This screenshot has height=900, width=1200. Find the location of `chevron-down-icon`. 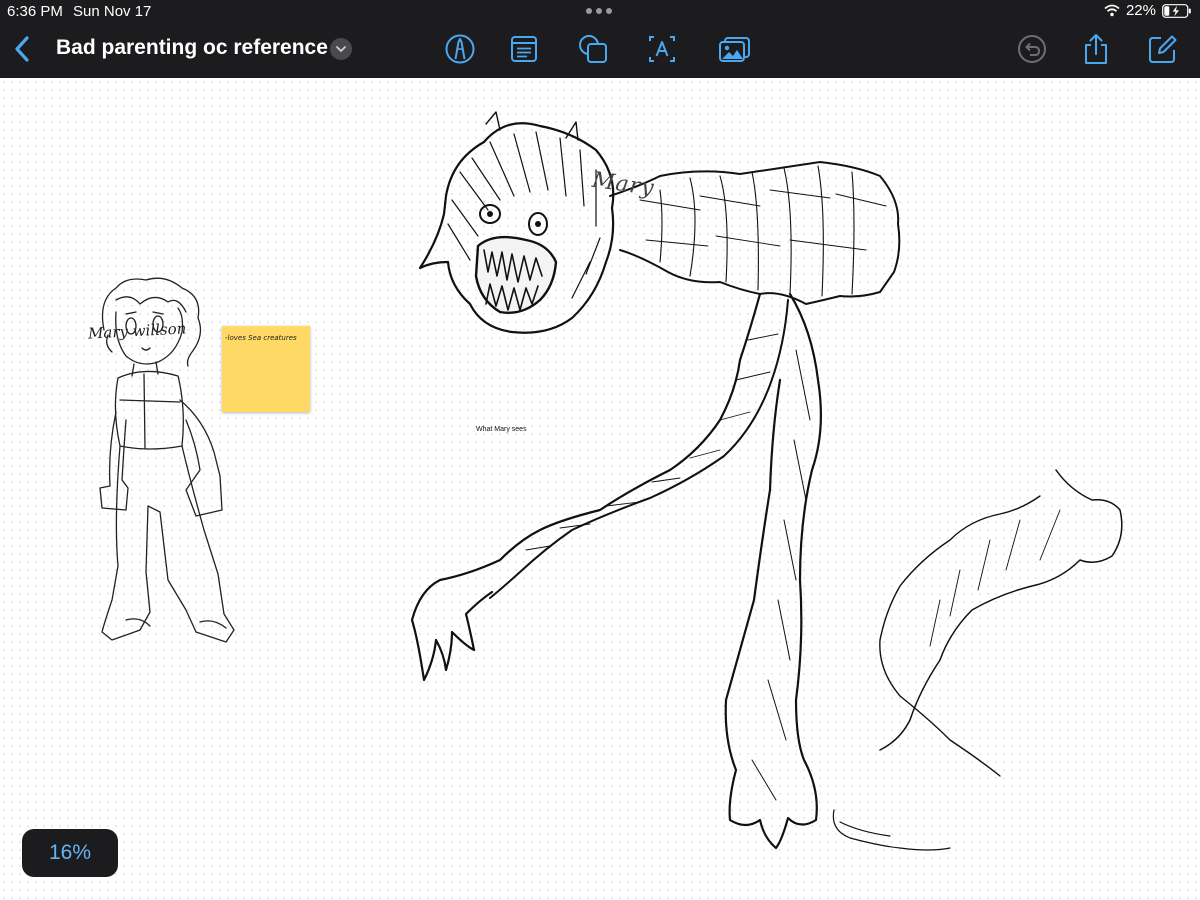

chevron-down-icon is located at coordinates (341, 49).